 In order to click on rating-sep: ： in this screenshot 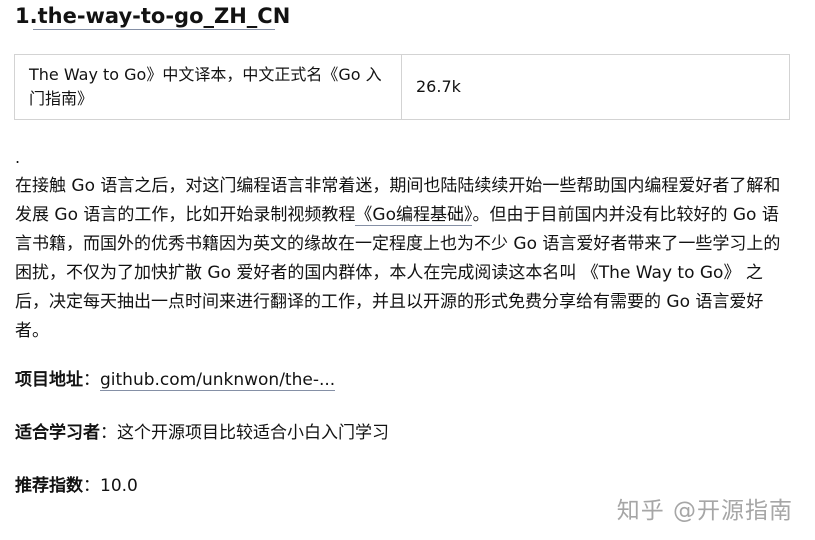, I will do `click(91, 486)`.